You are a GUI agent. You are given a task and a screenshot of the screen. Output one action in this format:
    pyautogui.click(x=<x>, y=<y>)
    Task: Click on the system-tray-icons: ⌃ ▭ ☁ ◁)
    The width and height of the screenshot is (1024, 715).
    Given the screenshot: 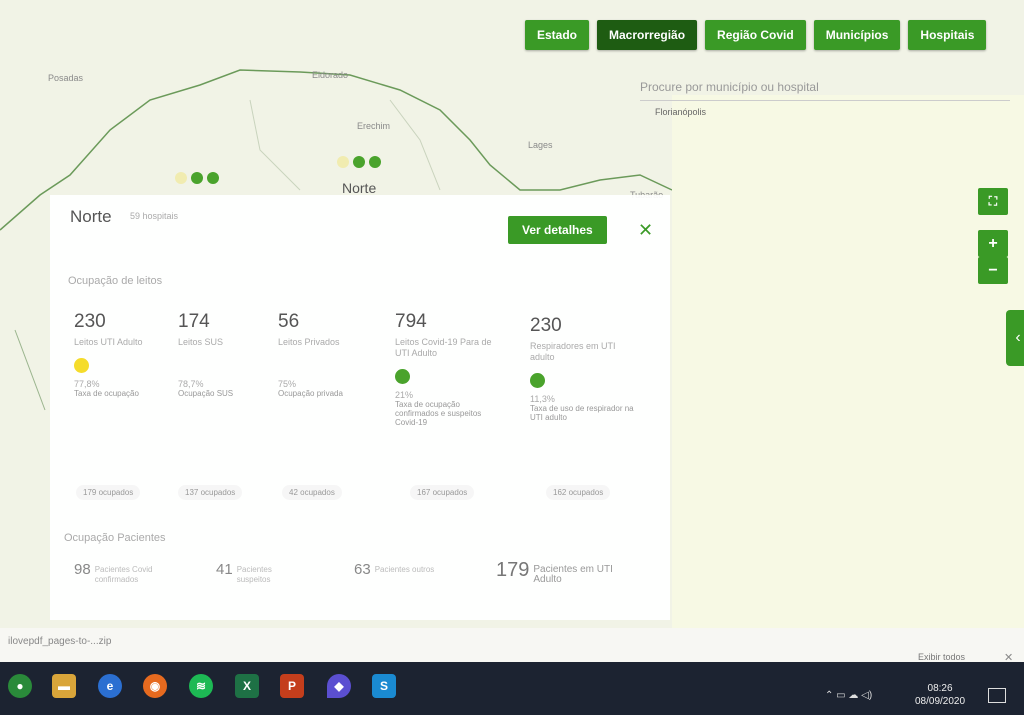 What is the action you would take?
    pyautogui.click(x=848, y=695)
    